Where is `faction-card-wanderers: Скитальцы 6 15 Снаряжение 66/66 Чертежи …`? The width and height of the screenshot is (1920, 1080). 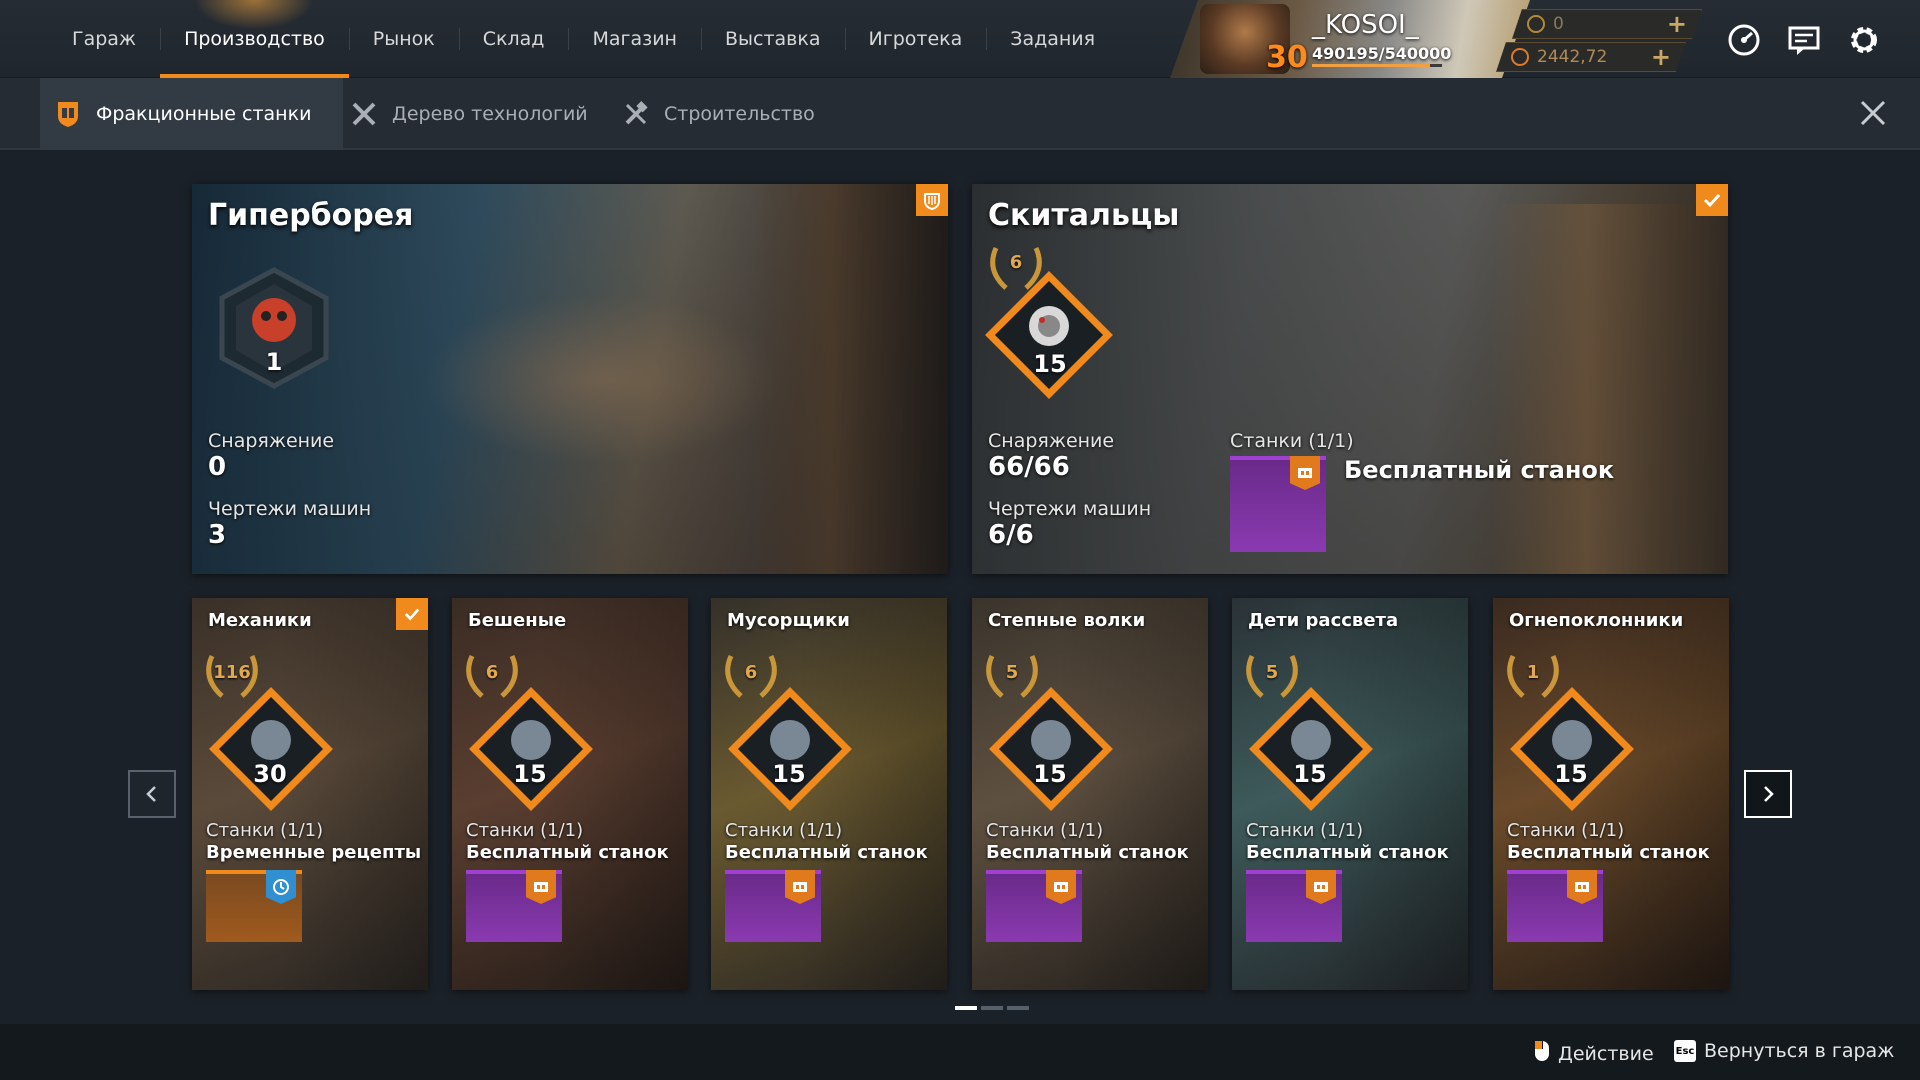 faction-card-wanderers: Скитальцы 6 15 Снаряжение 66/66 Чертежи … is located at coordinates (1350, 379).